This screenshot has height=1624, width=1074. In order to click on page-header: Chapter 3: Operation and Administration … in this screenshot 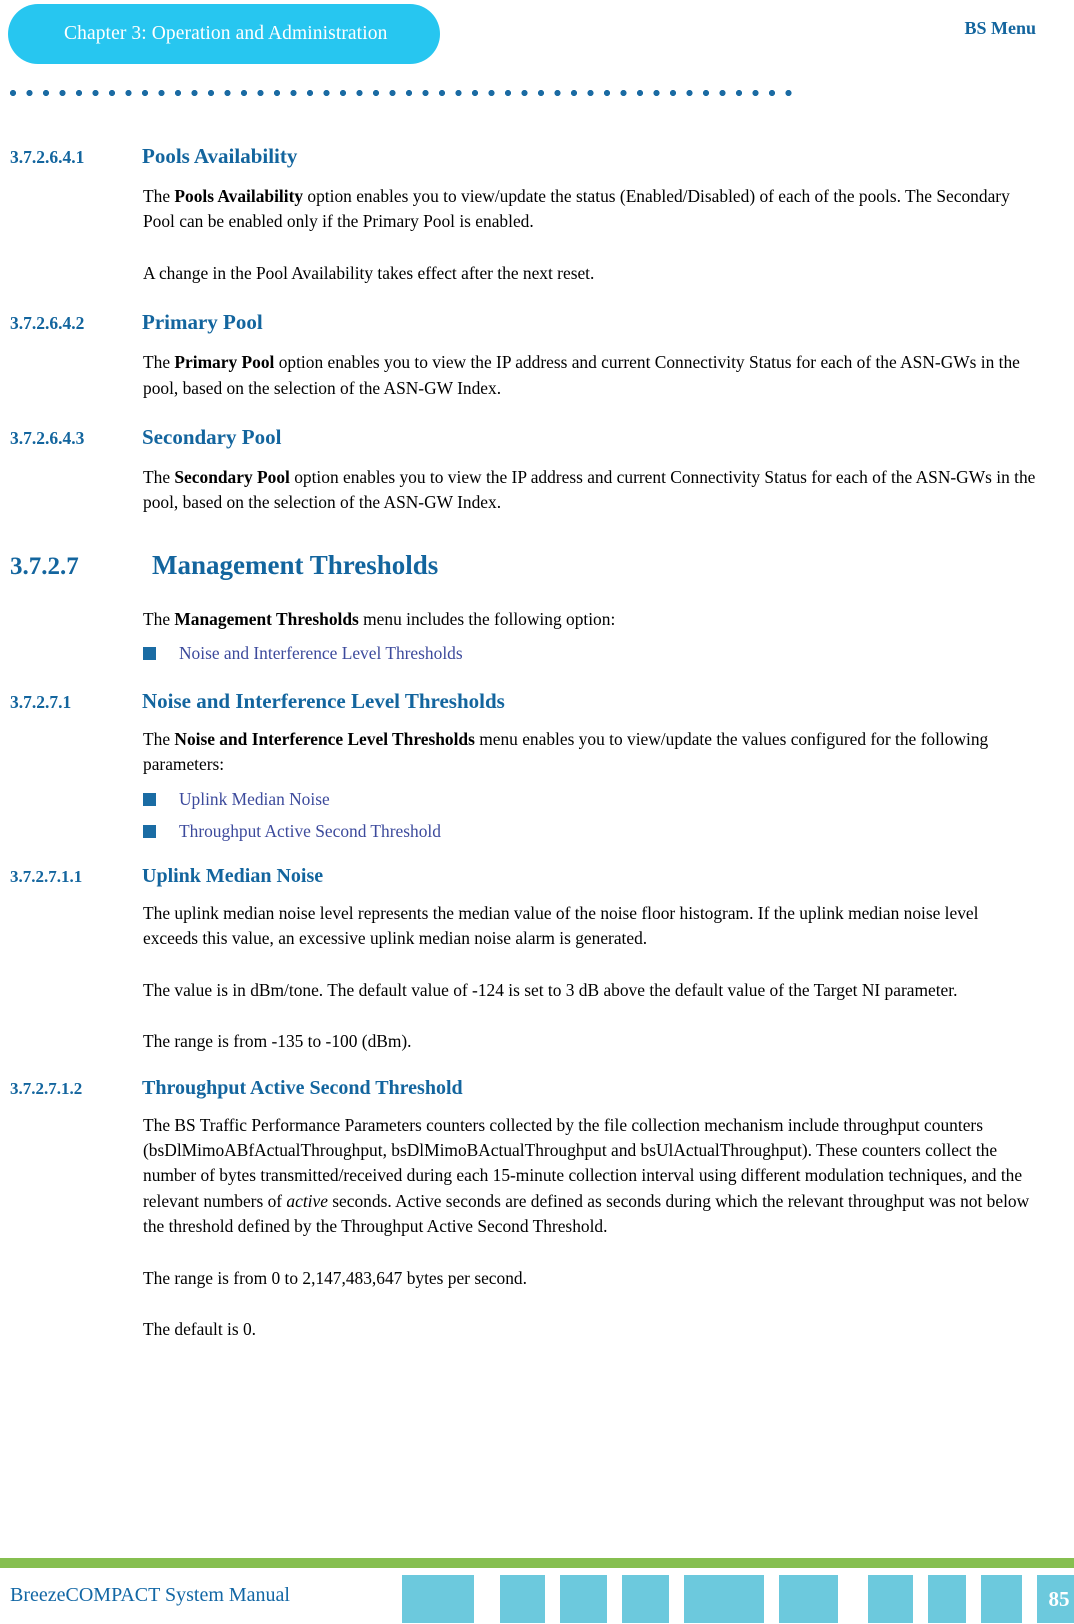, I will do `click(537, 60)`.